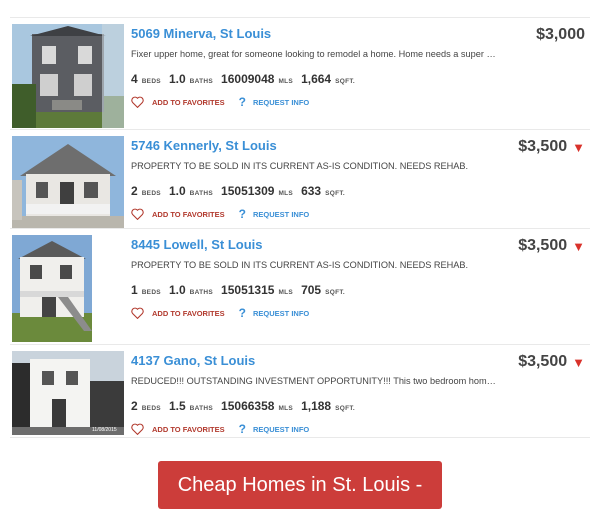 This screenshot has width=600, height=527. What do you see at coordinates (311, 191) in the screenshot?
I see `sqft-value: 633` at bounding box center [311, 191].